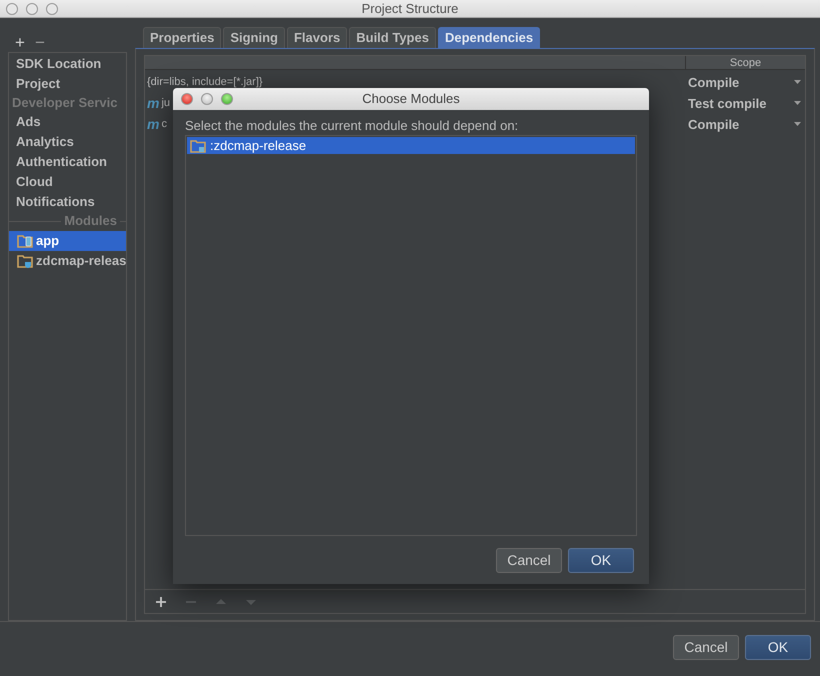  Describe the element at coordinates (352, 126) in the screenshot. I see `prompt-text: Select the modules the current module should depend on:` at that location.